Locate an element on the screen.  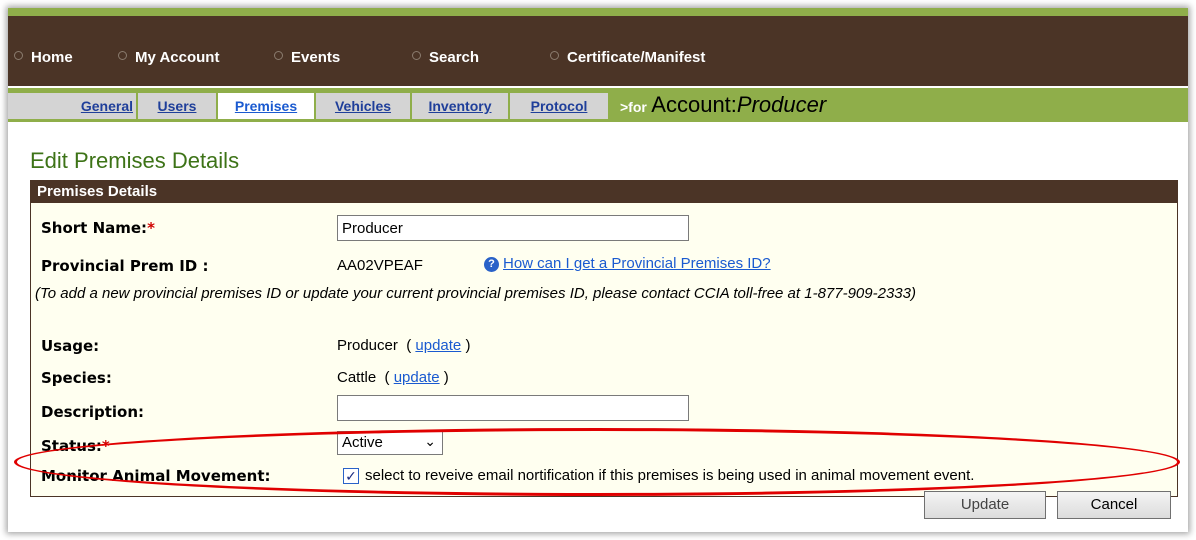
page-title: Edit Premises Details is located at coordinates (135, 160).